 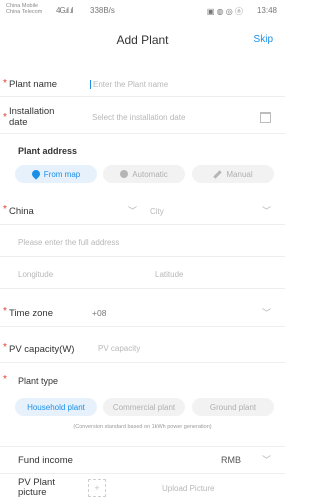 What do you see at coordinates (224, 11) in the screenshot?
I see `status-icons: ▣ ◍ ◎ ⓝ` at bounding box center [224, 11].